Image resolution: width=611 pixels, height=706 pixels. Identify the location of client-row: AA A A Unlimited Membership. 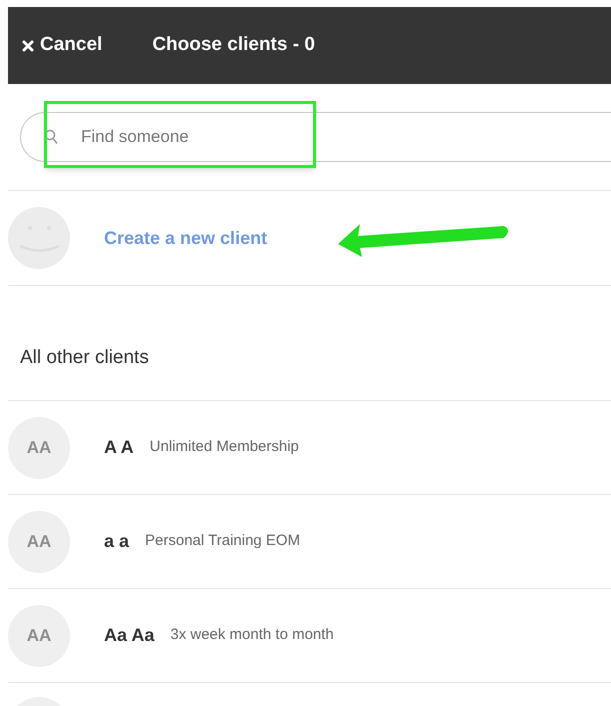
(309, 448).